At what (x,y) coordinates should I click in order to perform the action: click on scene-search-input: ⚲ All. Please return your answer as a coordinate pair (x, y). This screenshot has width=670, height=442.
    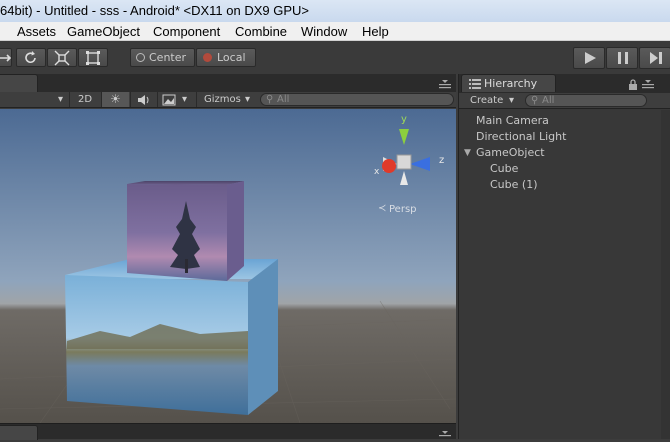
    Looking at the image, I should click on (357, 99).